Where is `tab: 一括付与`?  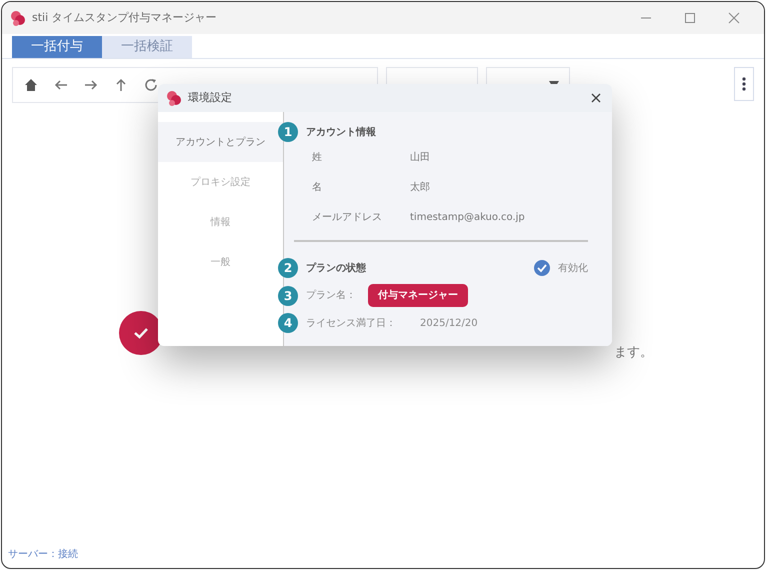
tab: 一括付与 is located at coordinates (57, 47).